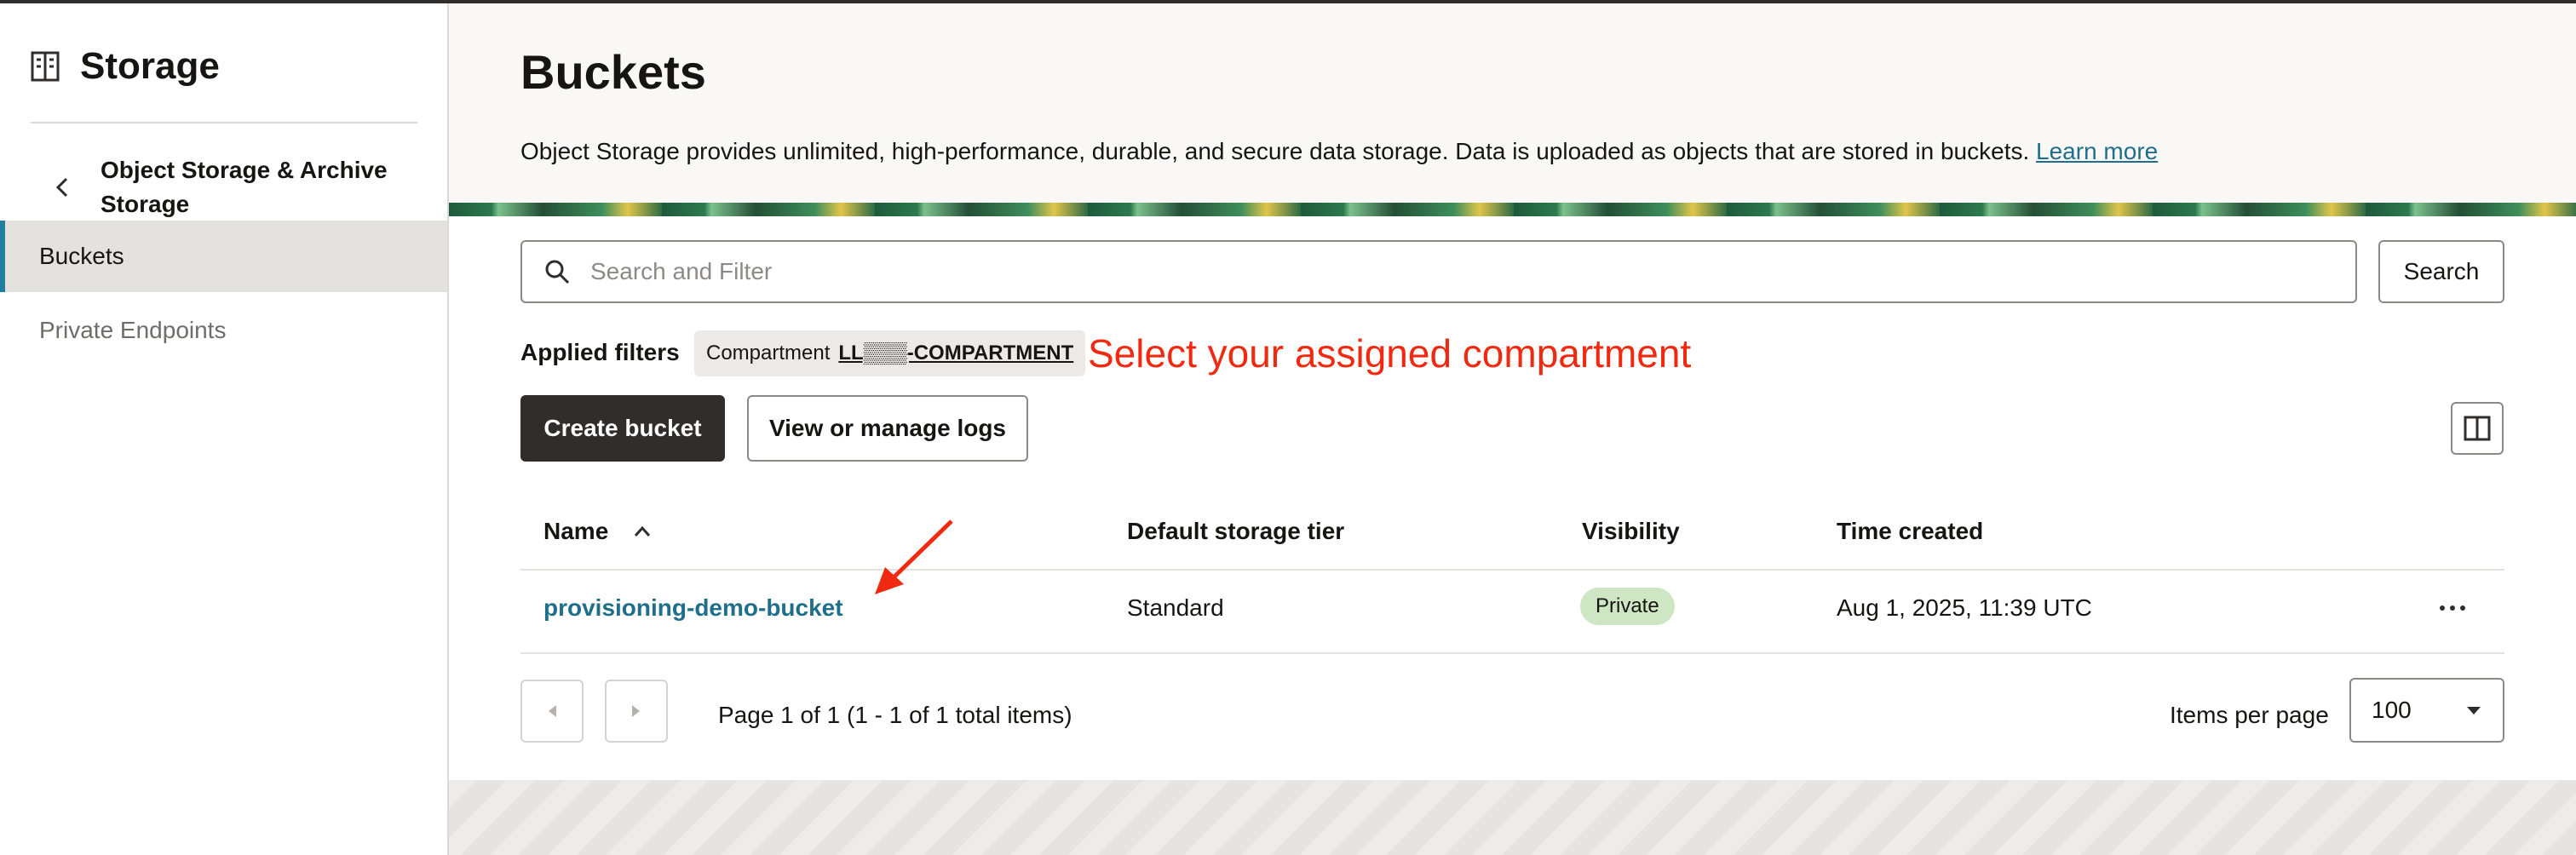 This screenshot has width=2576, height=855. I want to click on chevron-up-icon, so click(642, 531).